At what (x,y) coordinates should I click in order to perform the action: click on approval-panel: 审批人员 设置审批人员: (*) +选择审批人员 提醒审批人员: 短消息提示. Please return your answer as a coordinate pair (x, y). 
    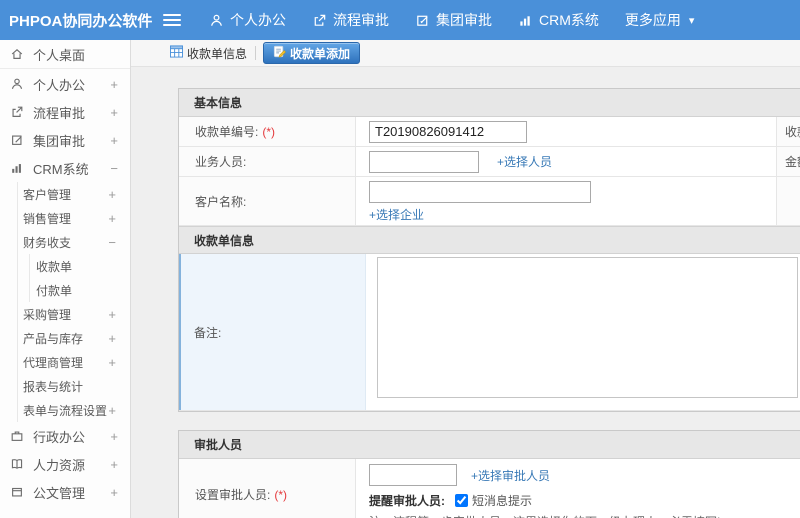
    Looking at the image, I should click on (489, 474).